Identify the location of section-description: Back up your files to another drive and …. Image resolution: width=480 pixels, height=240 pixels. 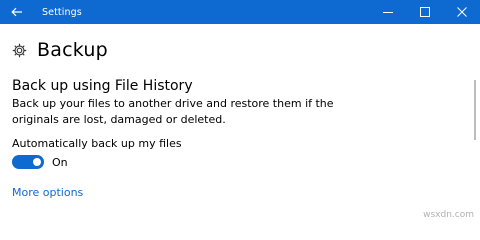
(173, 111).